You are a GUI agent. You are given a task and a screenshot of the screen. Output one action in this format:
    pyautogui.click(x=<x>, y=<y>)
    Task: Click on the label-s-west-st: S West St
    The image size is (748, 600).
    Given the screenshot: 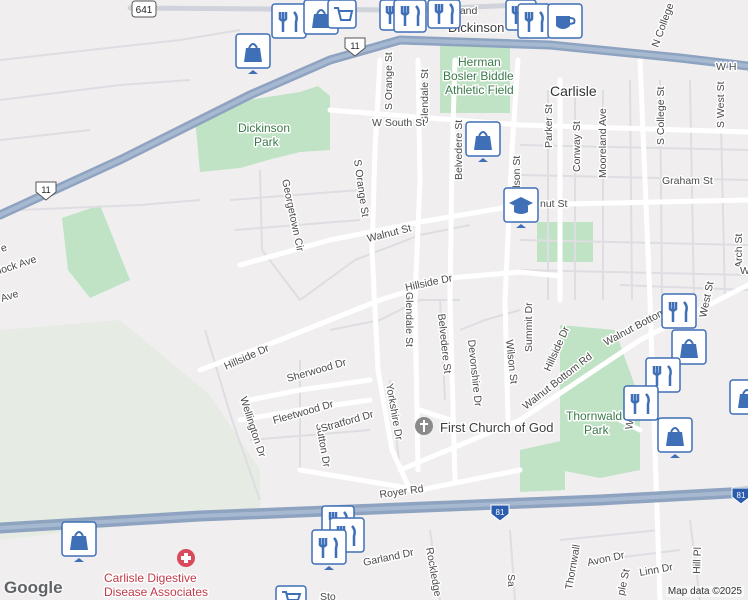 What is the action you would take?
    pyautogui.click(x=721, y=104)
    